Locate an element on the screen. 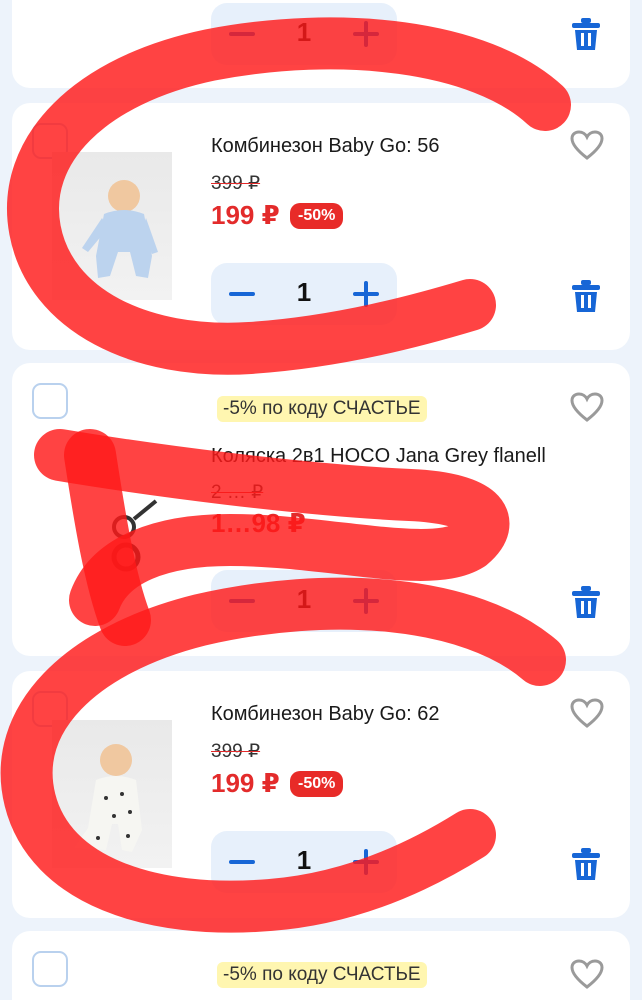 Image resolution: width=642 pixels, height=1000 pixels. baby-blue-onesie-image is located at coordinates (120, 229).